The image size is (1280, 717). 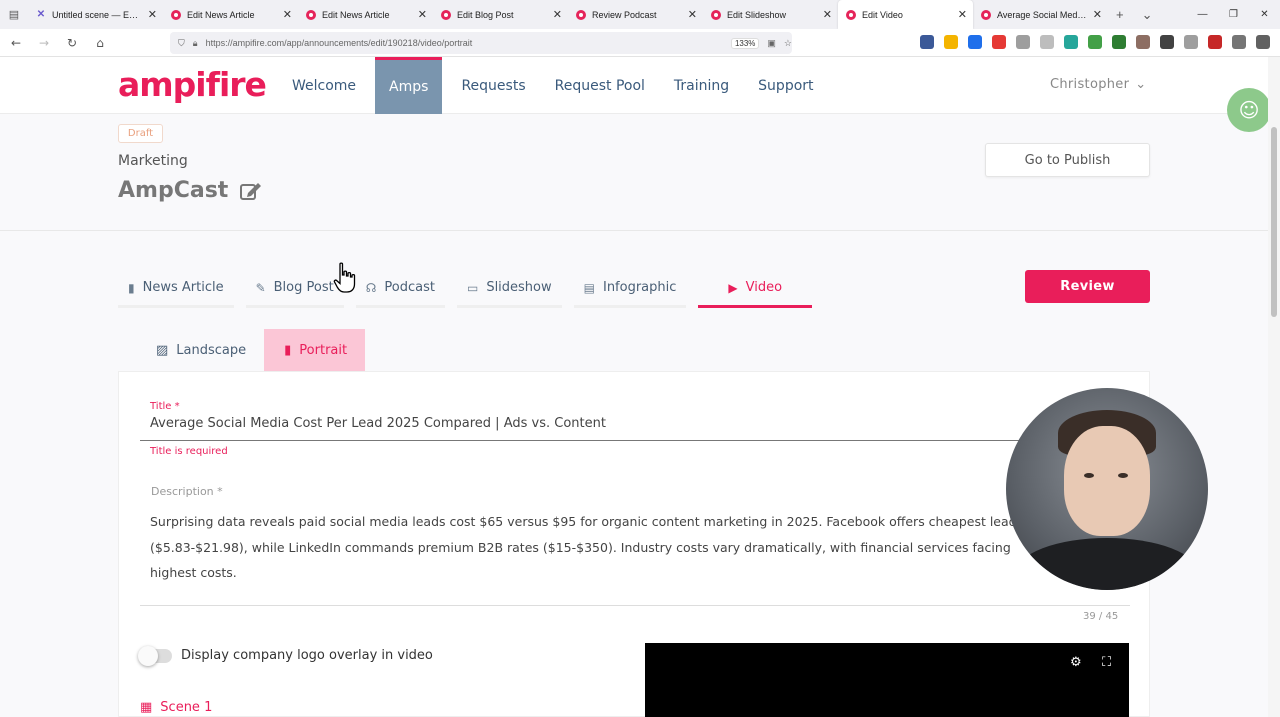 I want to click on browser-tab-title: Edit Blog Post, so click(x=485, y=14).